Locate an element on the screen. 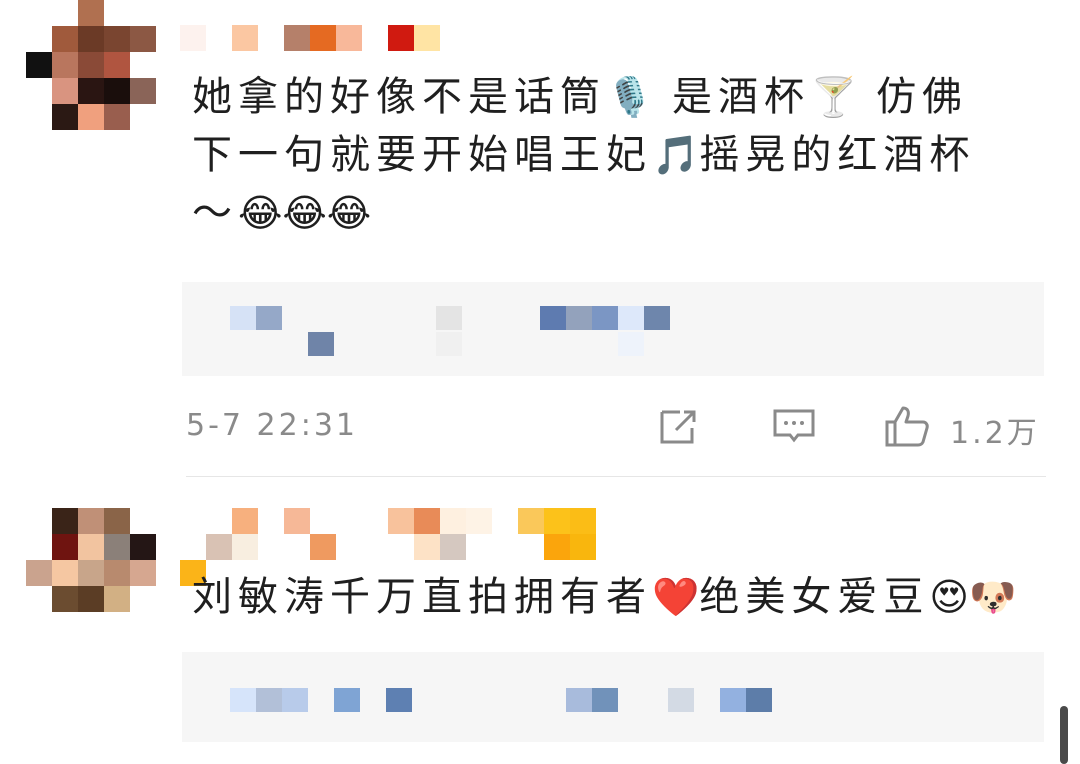  scrollbar is located at coordinates (1064, 735).